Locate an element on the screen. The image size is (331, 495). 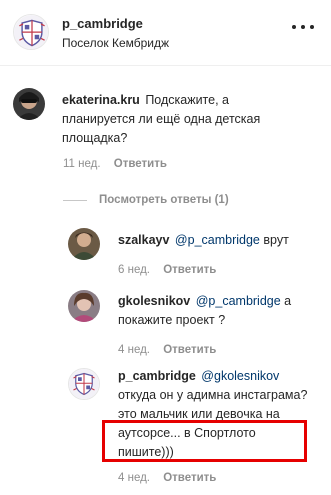
mention-link: @gkolesnikov is located at coordinates (240, 376).